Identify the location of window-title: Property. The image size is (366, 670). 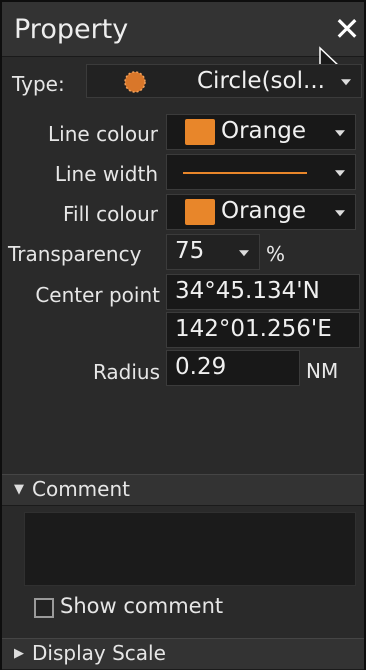
(71, 29).